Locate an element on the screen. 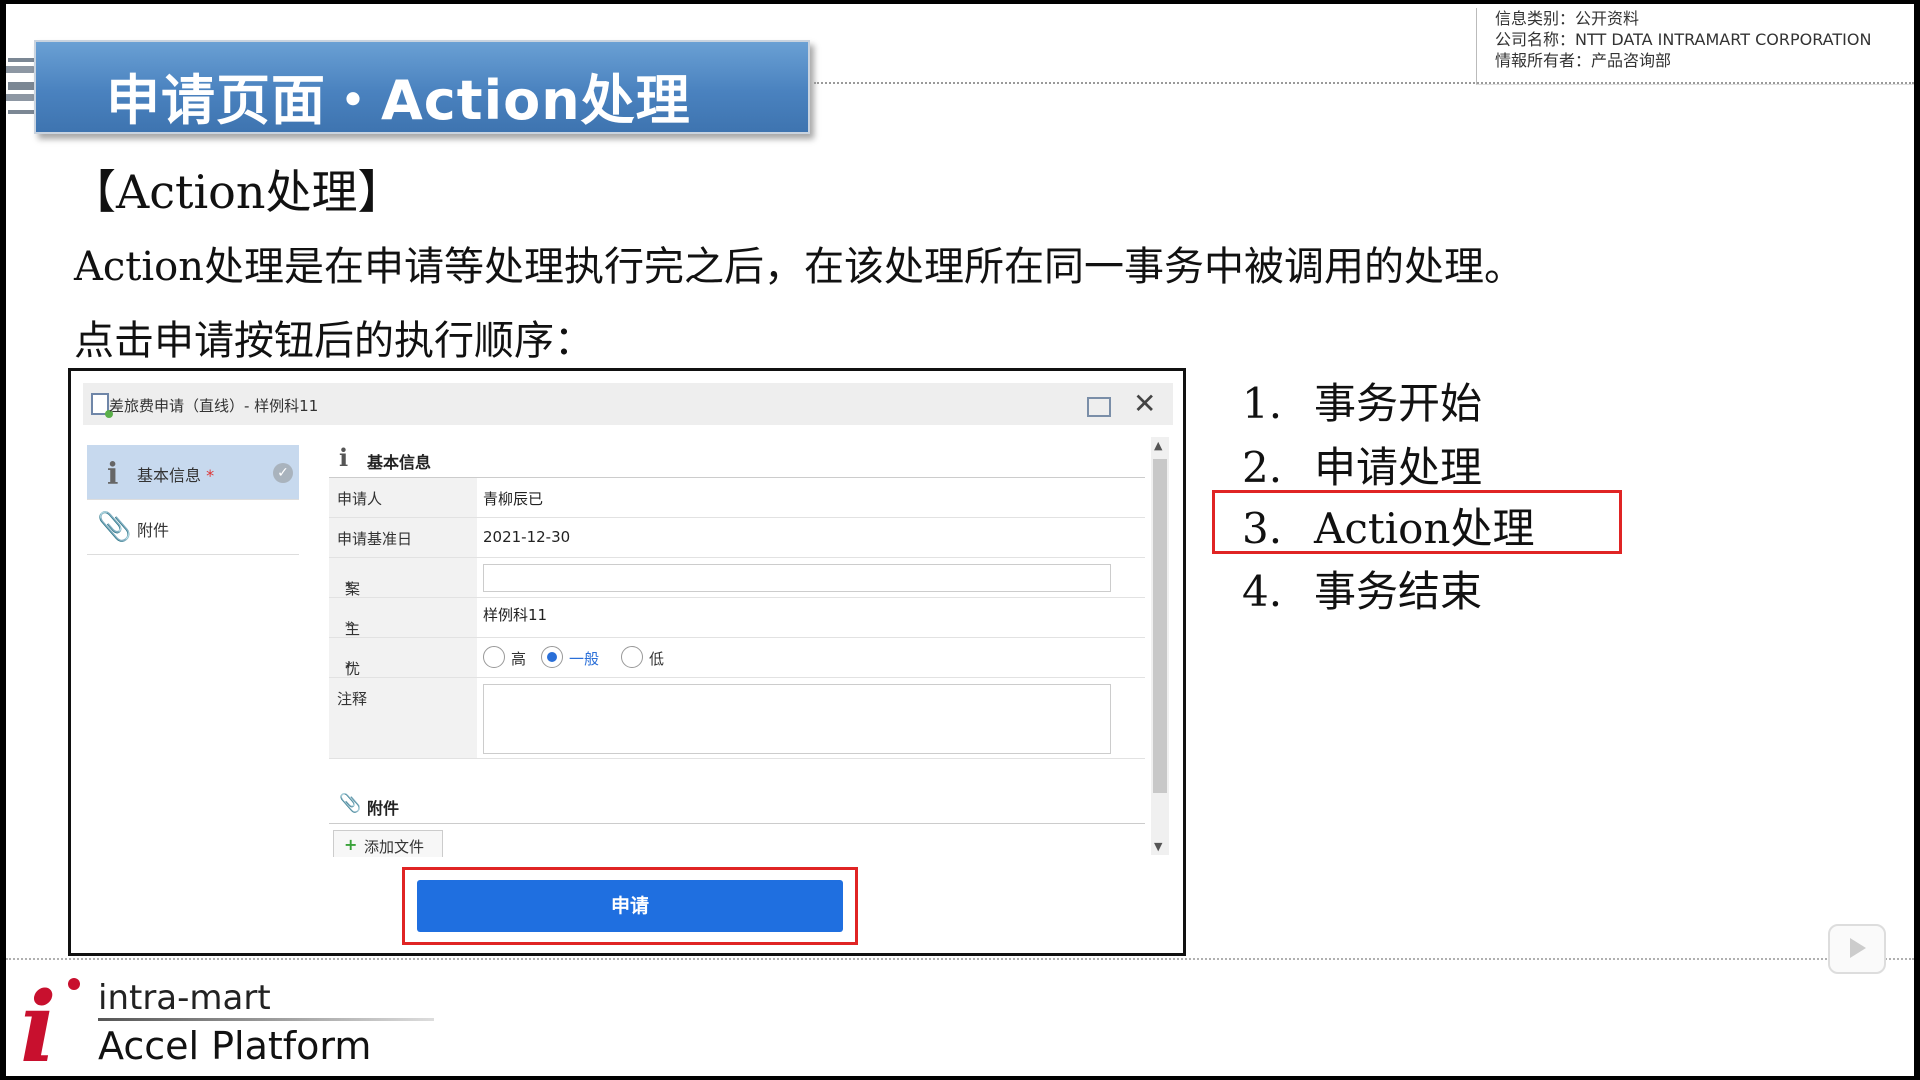 The height and width of the screenshot is (1080, 1920). priority-low-label: 低 is located at coordinates (657, 659).